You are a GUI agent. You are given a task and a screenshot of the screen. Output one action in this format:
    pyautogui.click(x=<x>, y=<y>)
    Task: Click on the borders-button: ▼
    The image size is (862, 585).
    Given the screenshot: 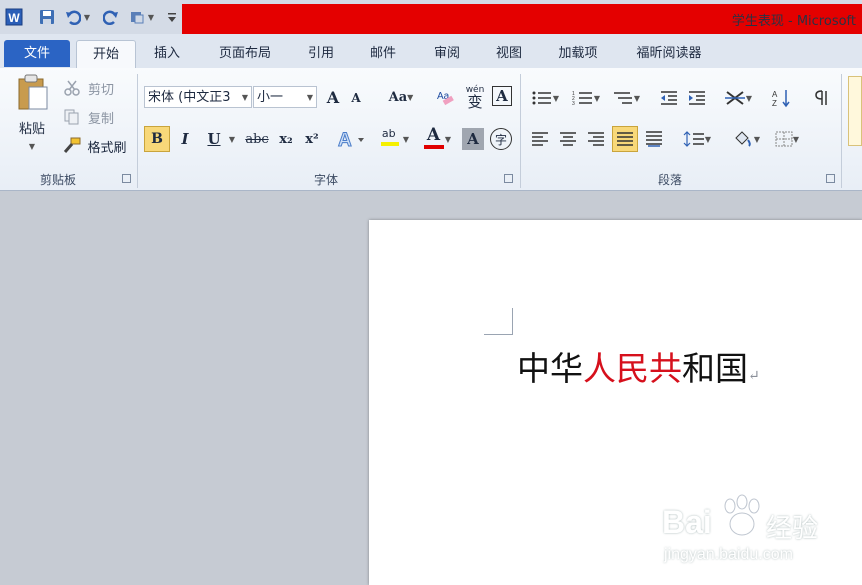 What is the action you would take?
    pyautogui.click(x=787, y=139)
    